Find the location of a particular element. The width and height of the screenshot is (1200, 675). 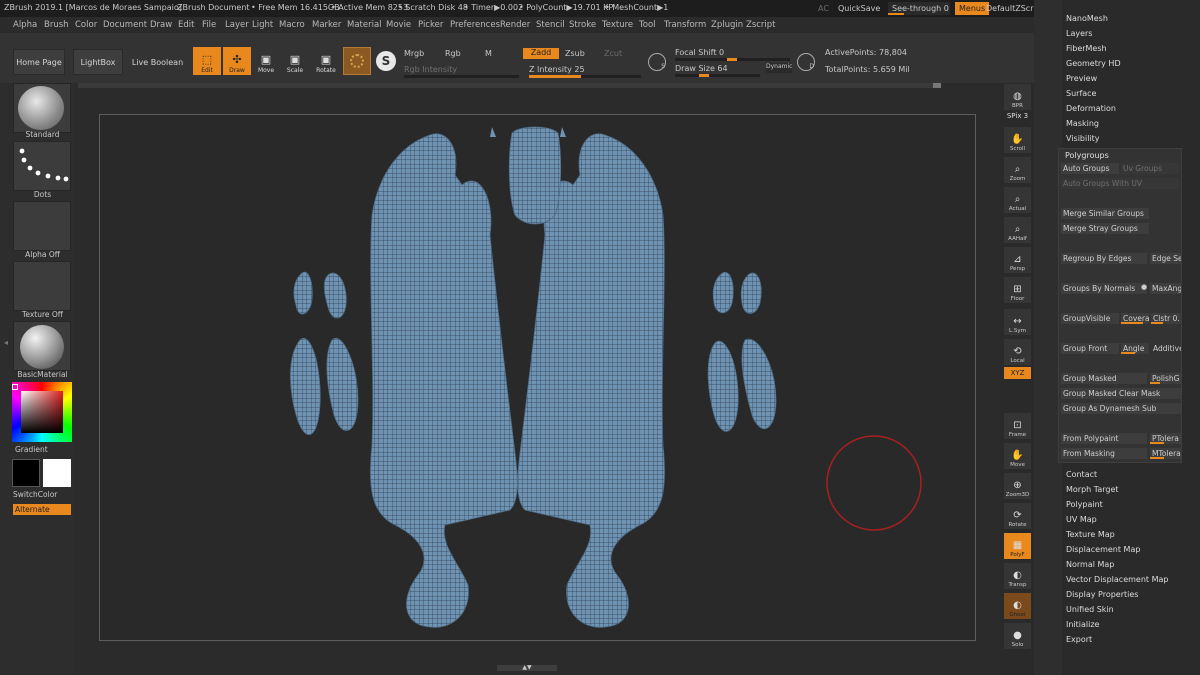

quicksave-button: QuickSave is located at coordinates (859, 8).